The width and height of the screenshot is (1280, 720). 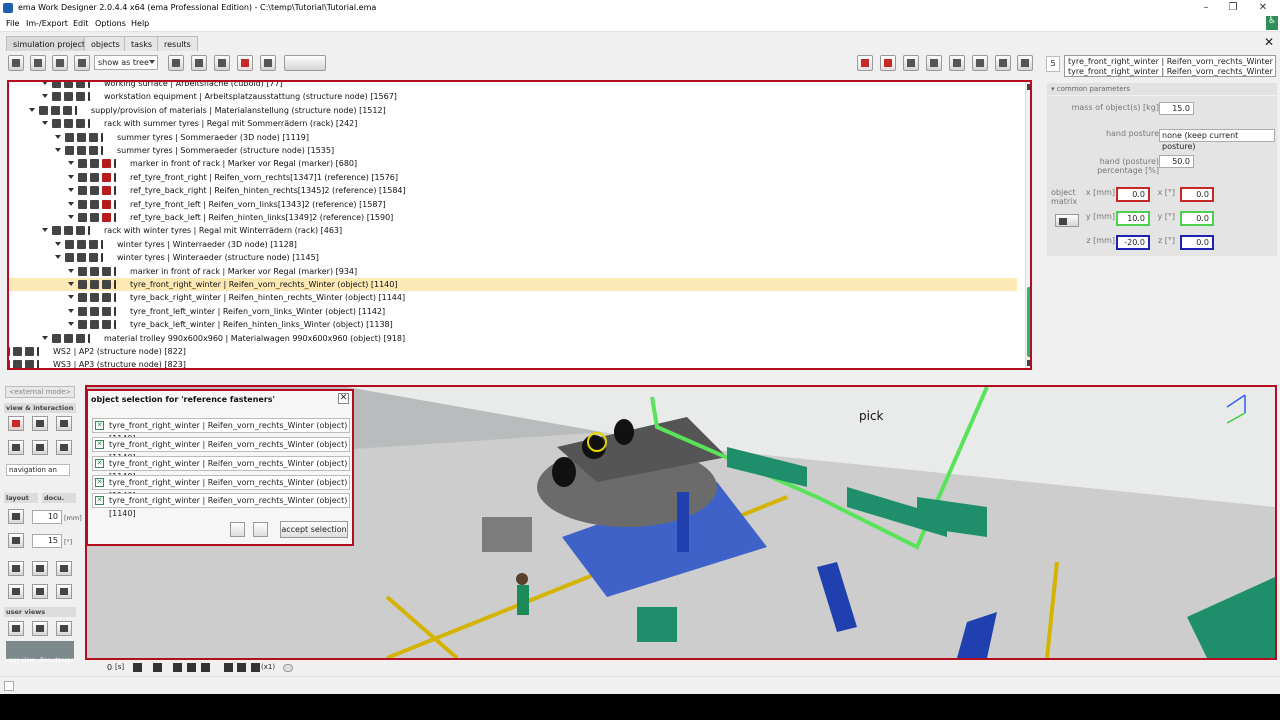 What do you see at coordinates (241, 667) in the screenshot?
I see `realtime-icon` at bounding box center [241, 667].